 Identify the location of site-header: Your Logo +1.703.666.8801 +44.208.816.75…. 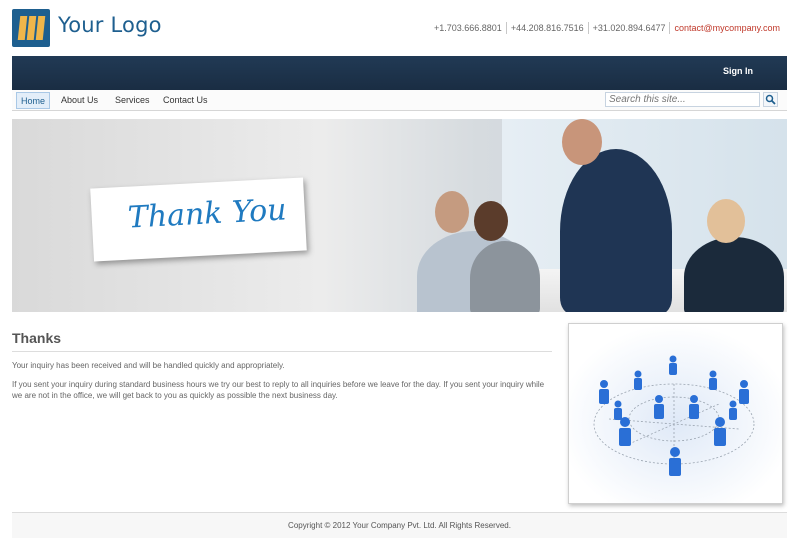
(400, 28).